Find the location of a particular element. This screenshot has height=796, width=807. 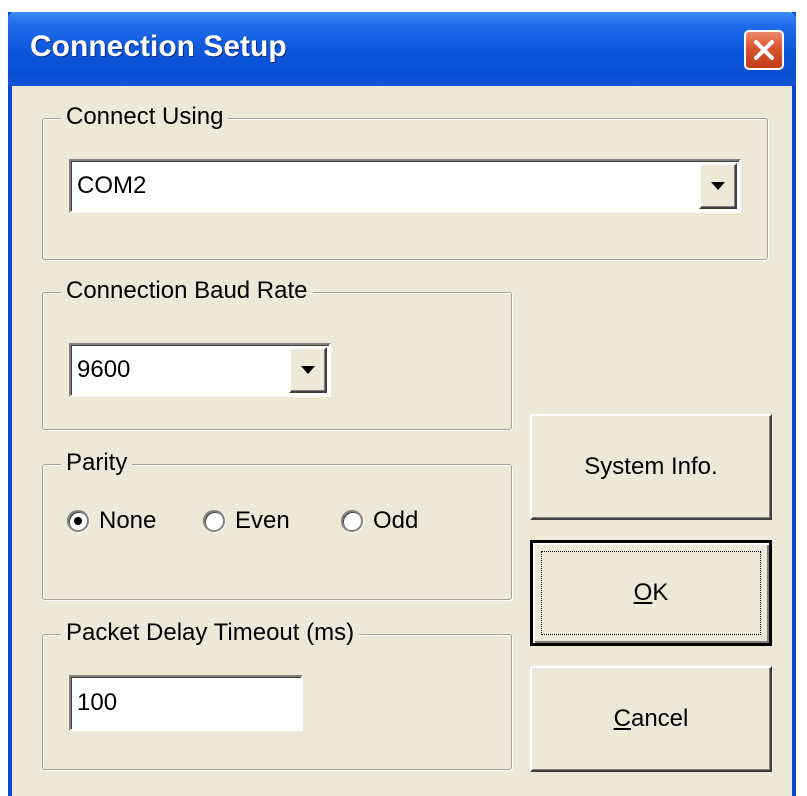

system-info-label: System Info. is located at coordinates (651, 466).